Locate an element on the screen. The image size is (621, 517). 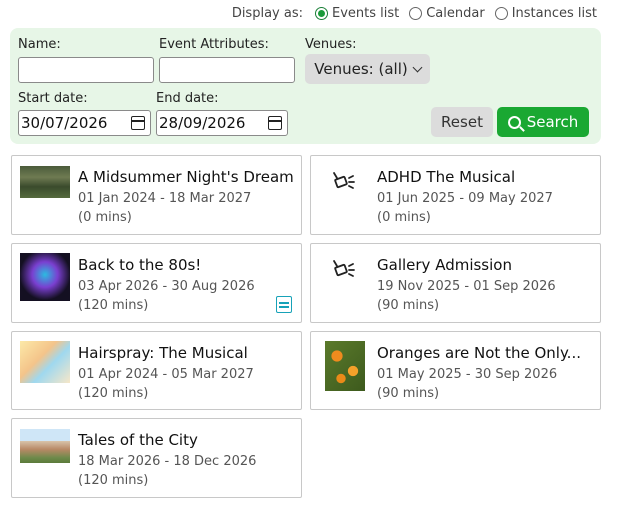
event-dates: 18 Mar 2026 - 18 Dec 2026 is located at coordinates (167, 461).